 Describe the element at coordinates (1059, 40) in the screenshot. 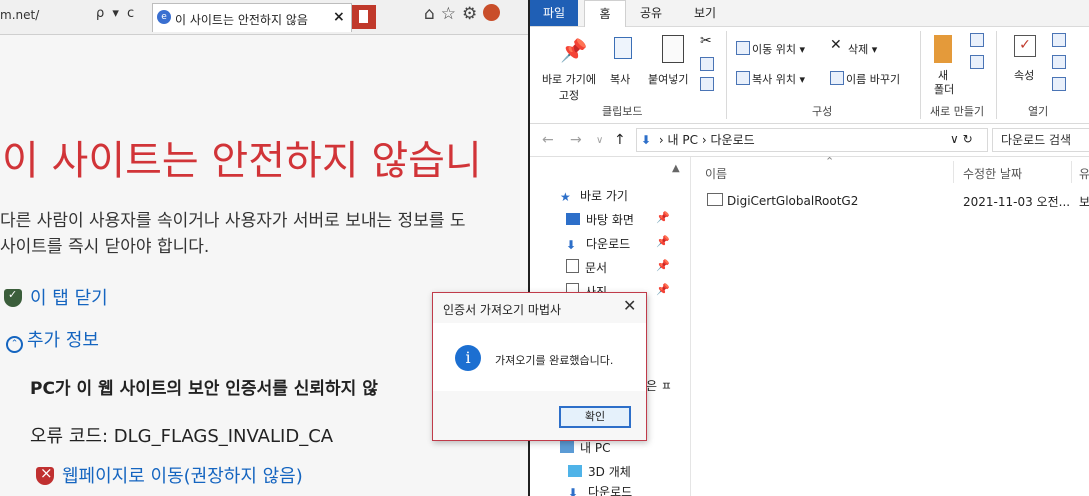

I see `open-icon` at that location.